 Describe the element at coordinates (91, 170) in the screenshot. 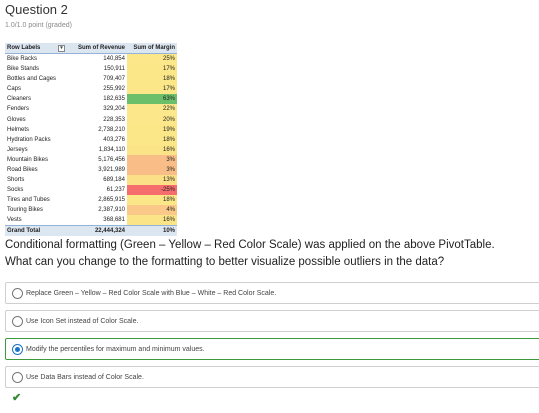

I see `pivot-row: Road Bikes 3,921,989 3%` at that location.